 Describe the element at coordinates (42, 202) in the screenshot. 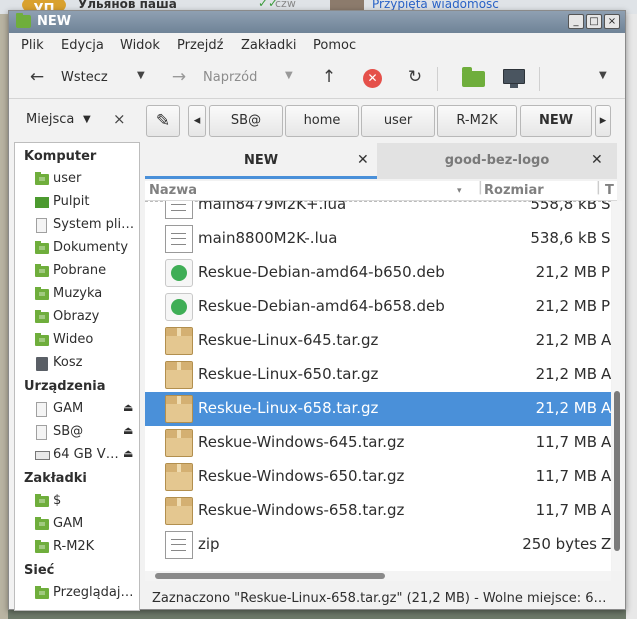

I see `desktop-icon` at that location.